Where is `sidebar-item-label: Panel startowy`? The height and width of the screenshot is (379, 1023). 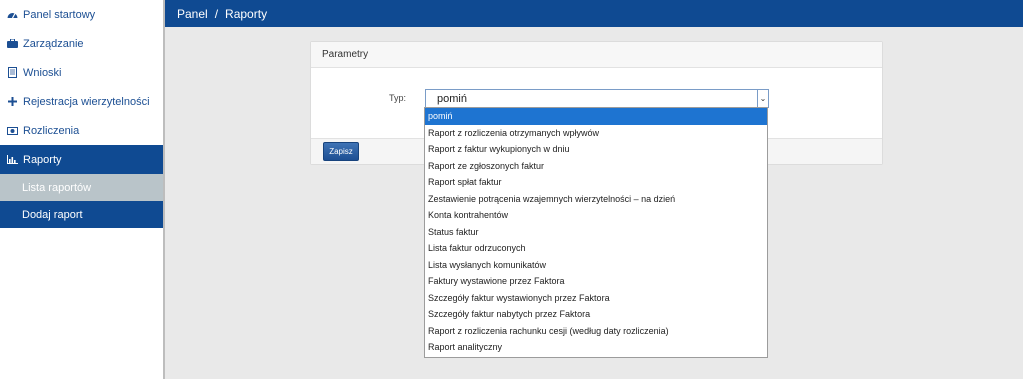
sidebar-item-label: Panel startowy is located at coordinates (59, 14).